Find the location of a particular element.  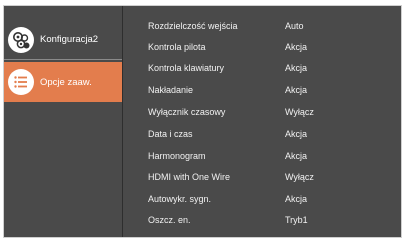

sidebar-item-konfiguracja2: Konfiguracja2 is located at coordinates (63, 40).